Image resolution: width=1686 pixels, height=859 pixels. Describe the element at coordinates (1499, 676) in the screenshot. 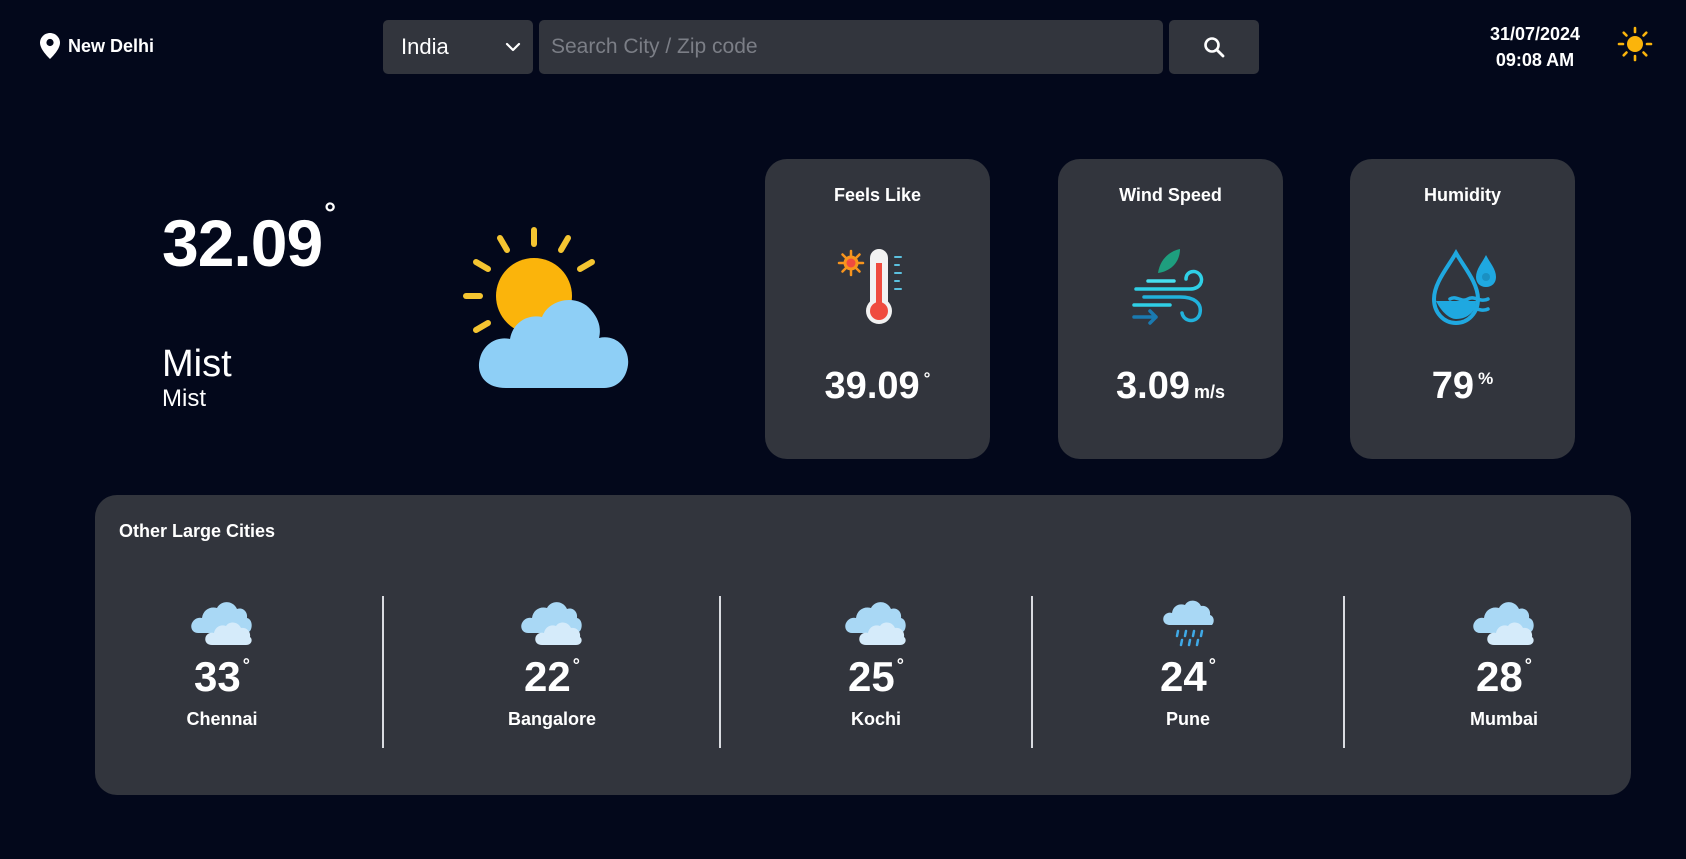

I see `city-temp-value: 28` at that location.